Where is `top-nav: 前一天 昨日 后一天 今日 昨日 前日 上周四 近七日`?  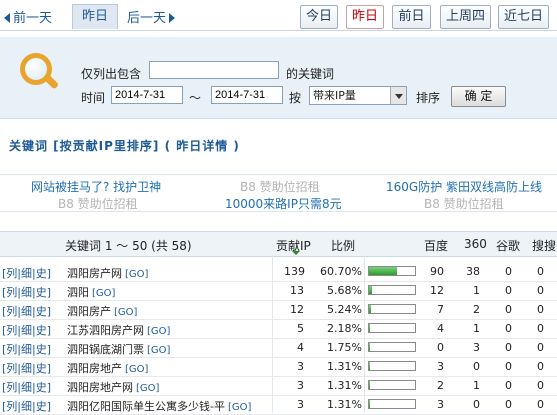
top-nav: 前一天 昨日 后一天 今日 昨日 前日 上周四 近七日 is located at coordinates (278, 17).